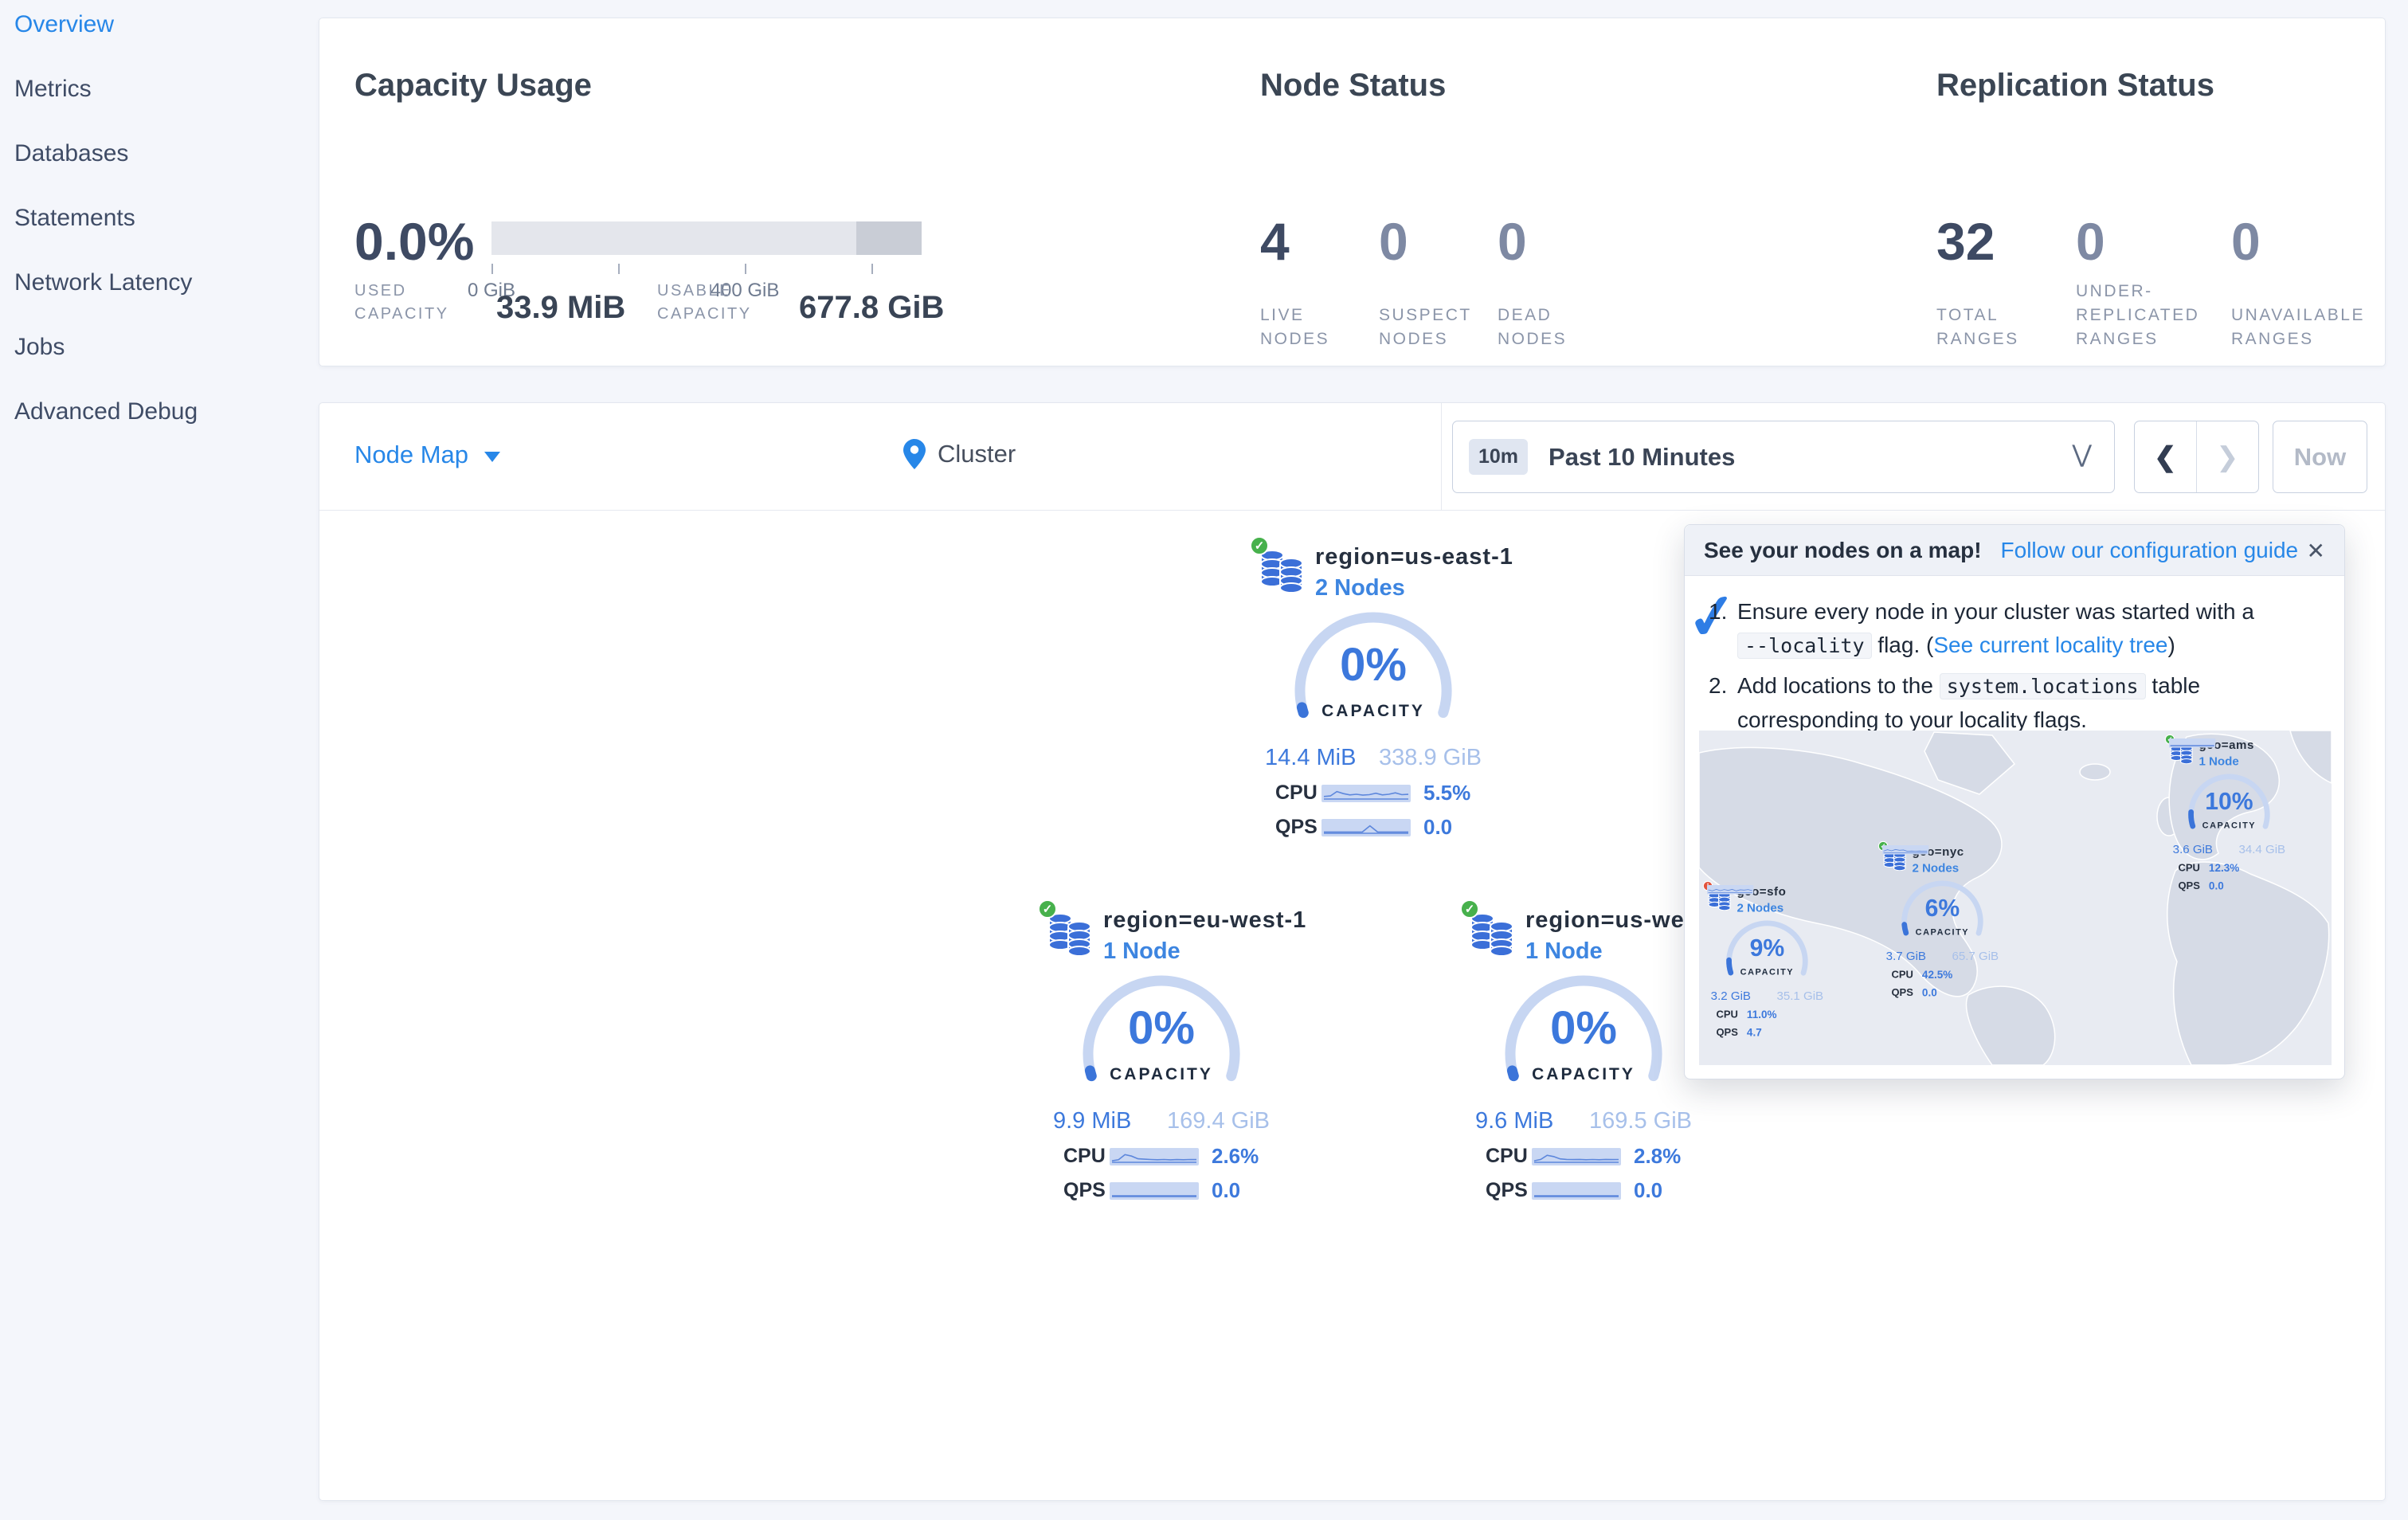 This screenshot has width=2408, height=1520. Describe the element at coordinates (1447, 793) in the screenshot. I see `cpu-value: 5.5%` at that location.